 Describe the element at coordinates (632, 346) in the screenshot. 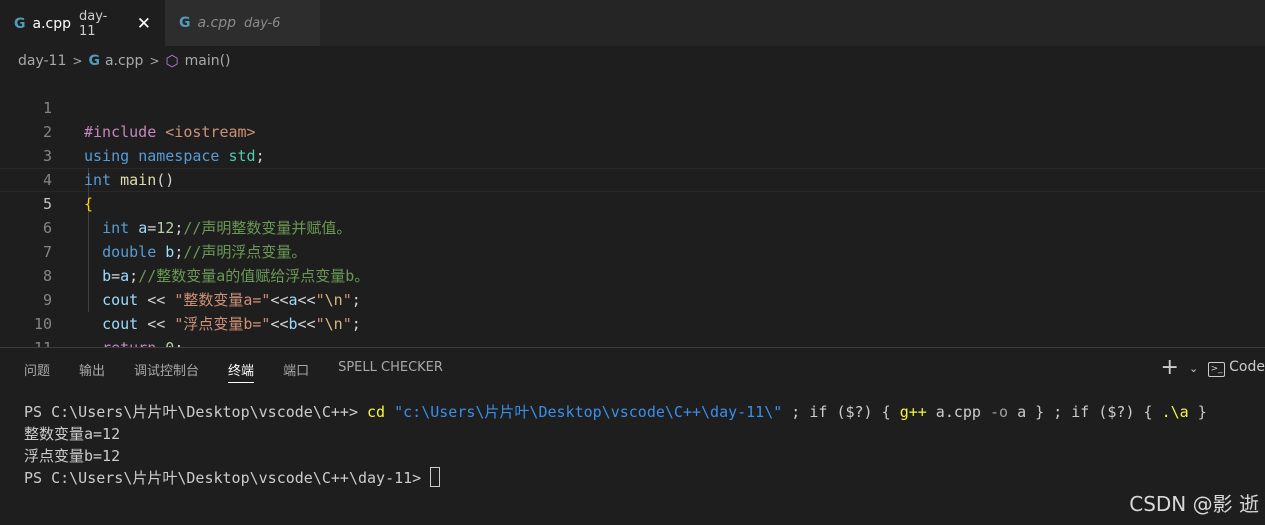

I see `code-line: 11 }` at that location.